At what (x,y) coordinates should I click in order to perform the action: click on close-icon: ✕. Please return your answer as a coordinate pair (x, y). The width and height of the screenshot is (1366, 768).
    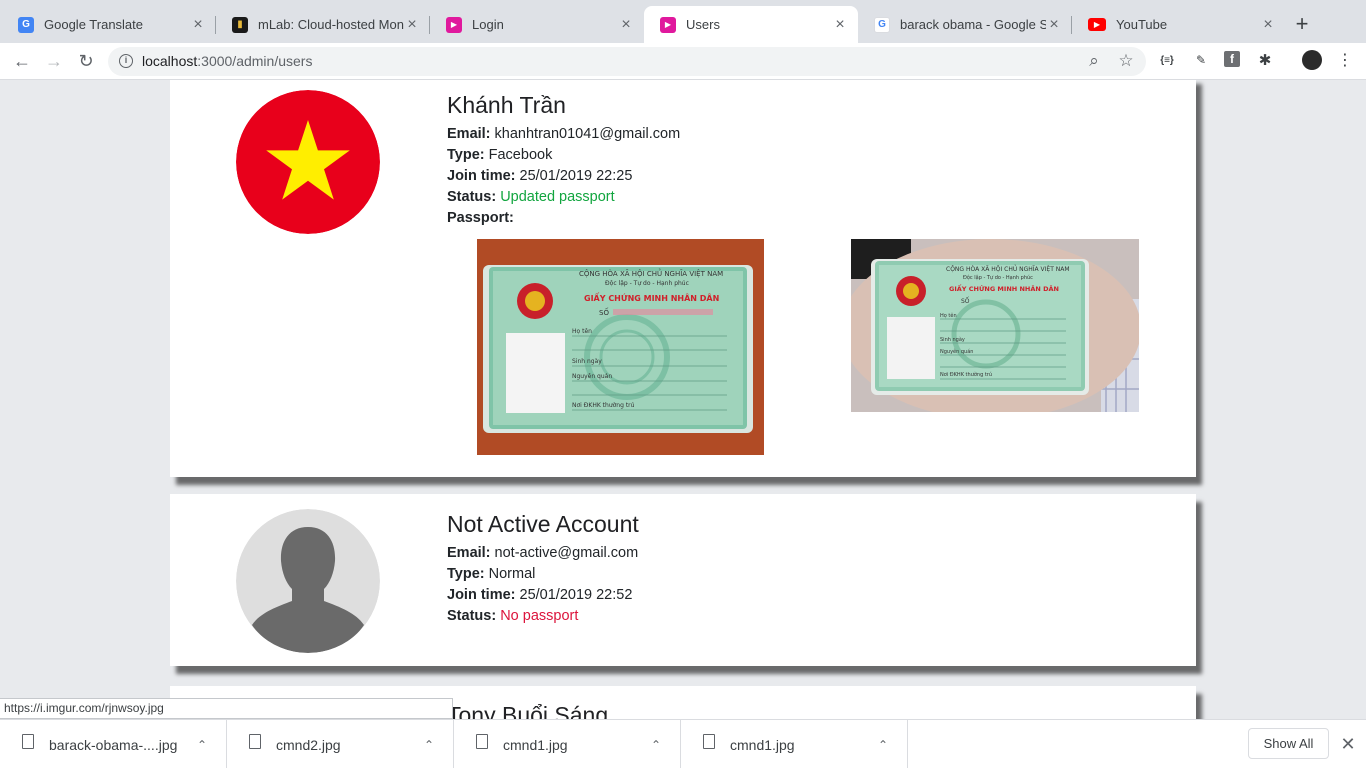
    Looking at the image, I should click on (1348, 744).